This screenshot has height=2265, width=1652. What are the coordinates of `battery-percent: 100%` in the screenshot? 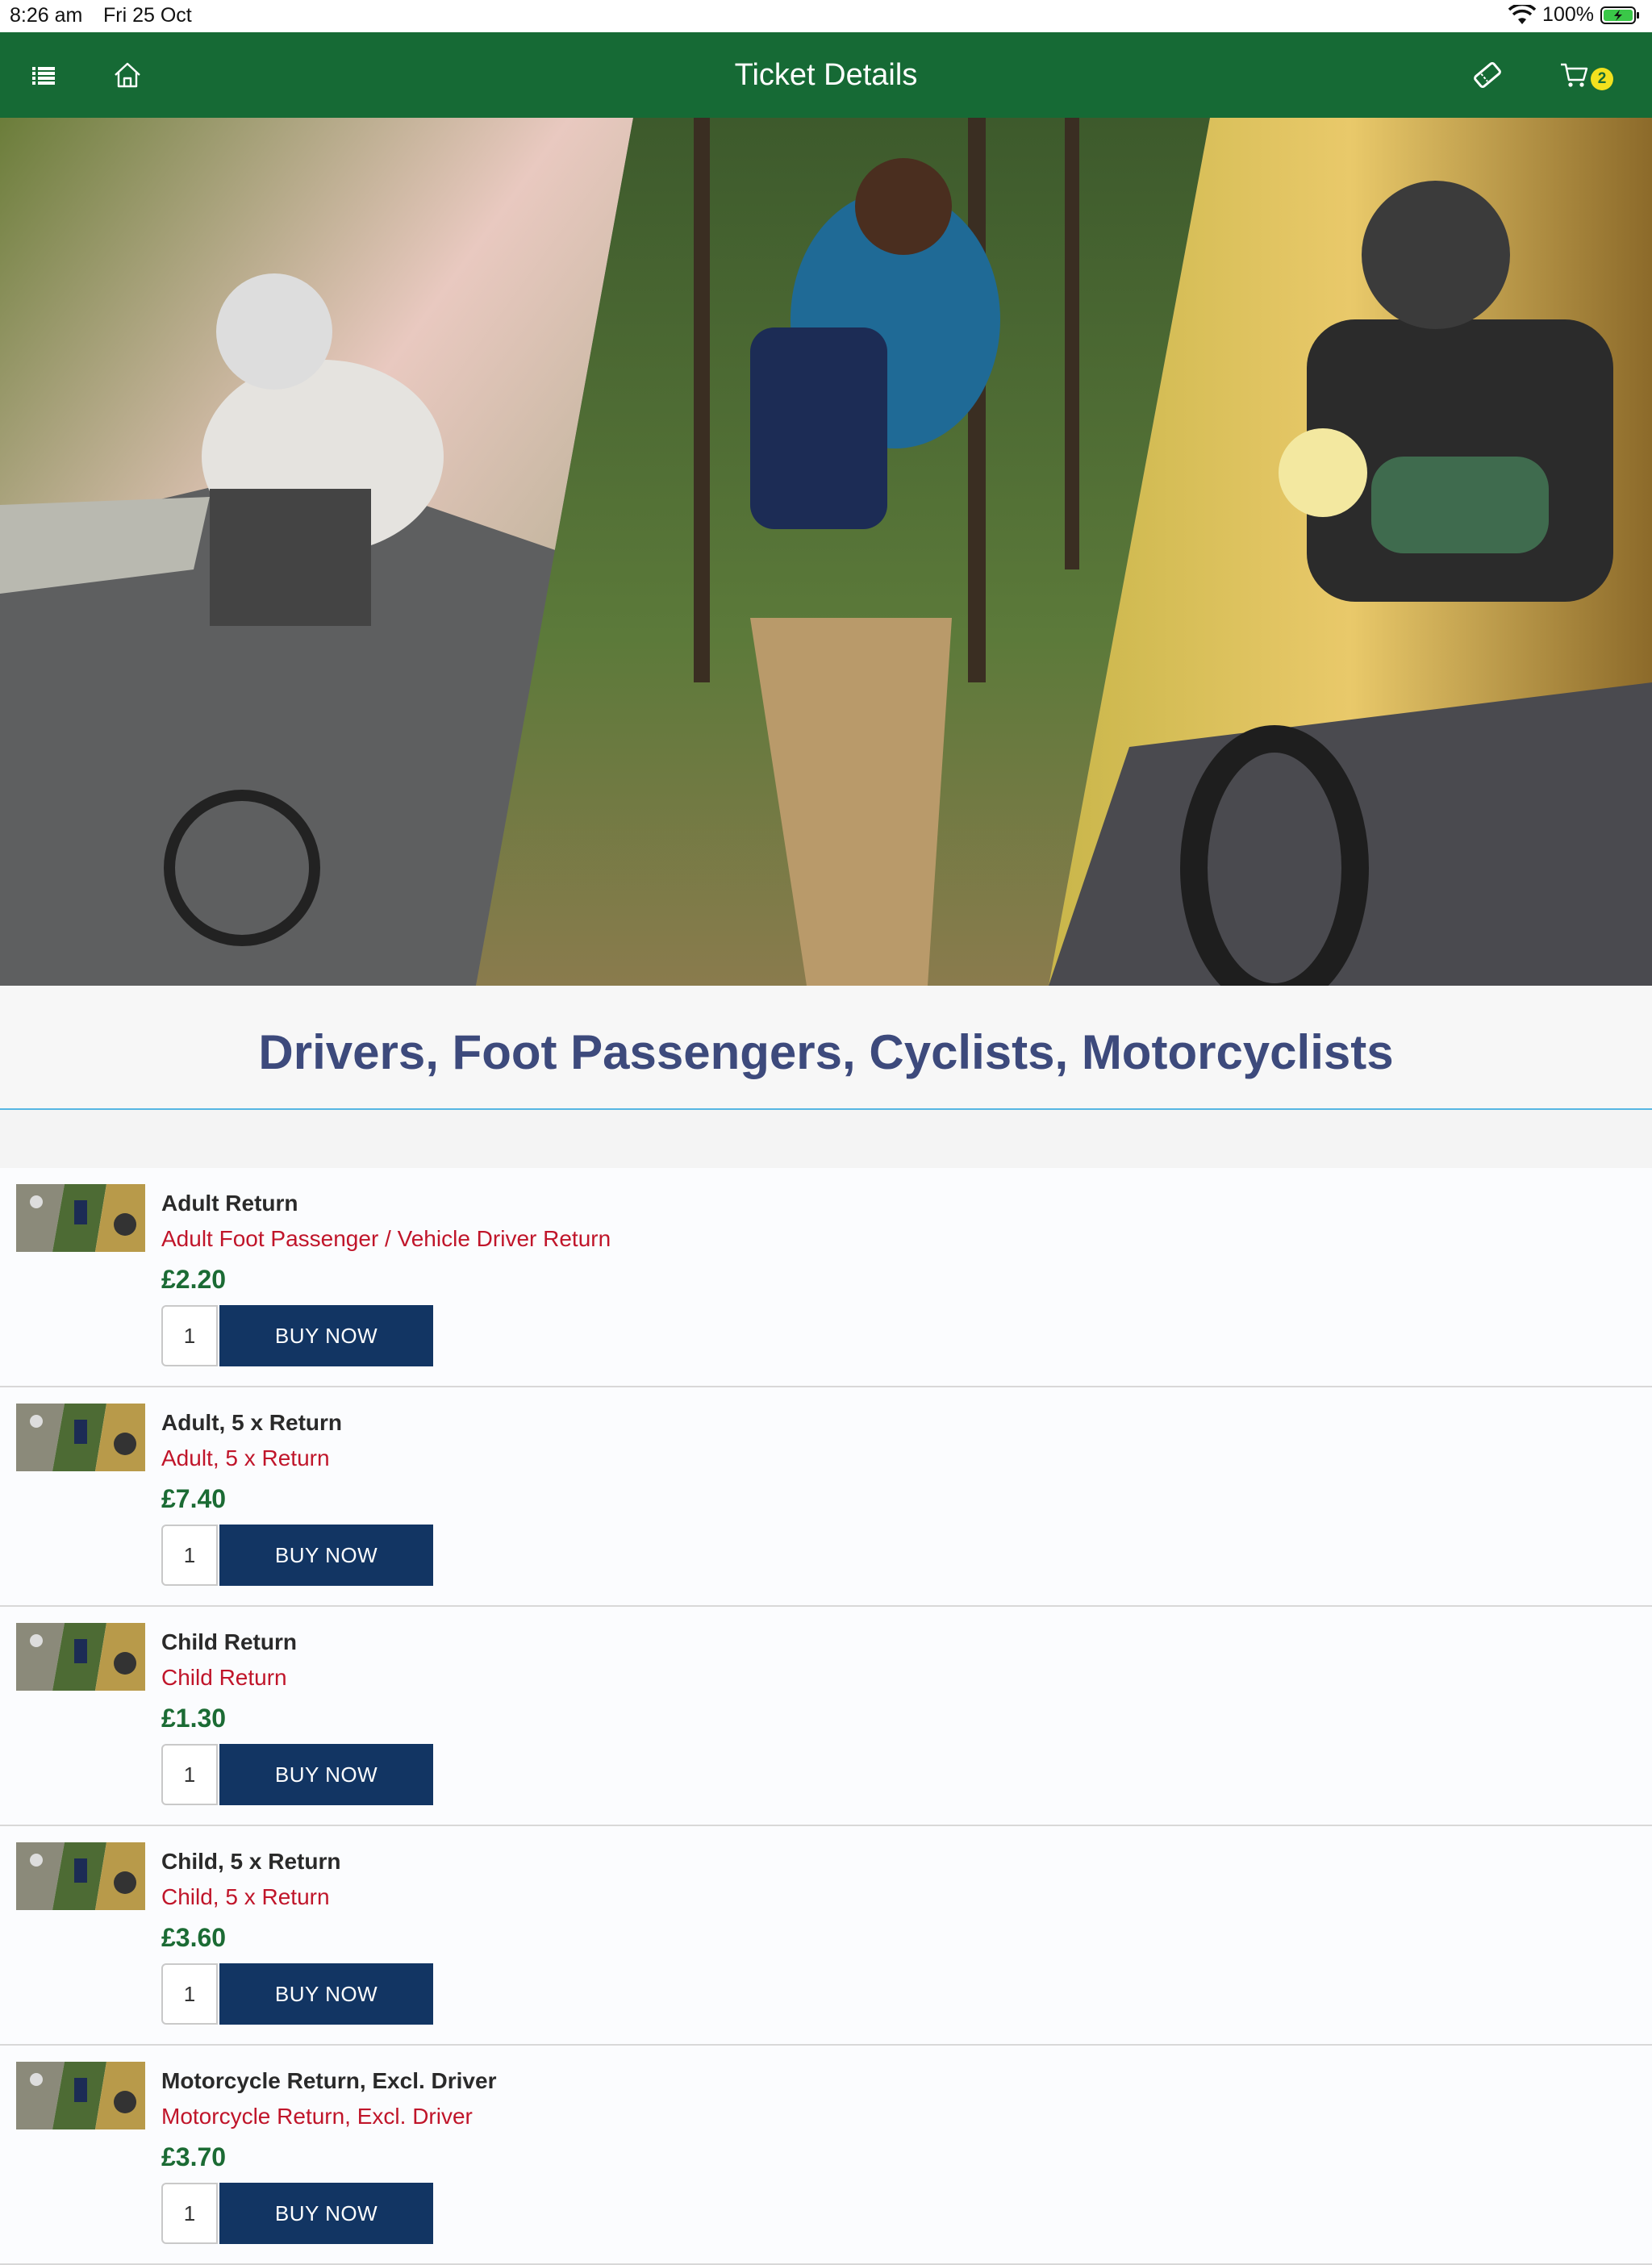 It's located at (1568, 14).